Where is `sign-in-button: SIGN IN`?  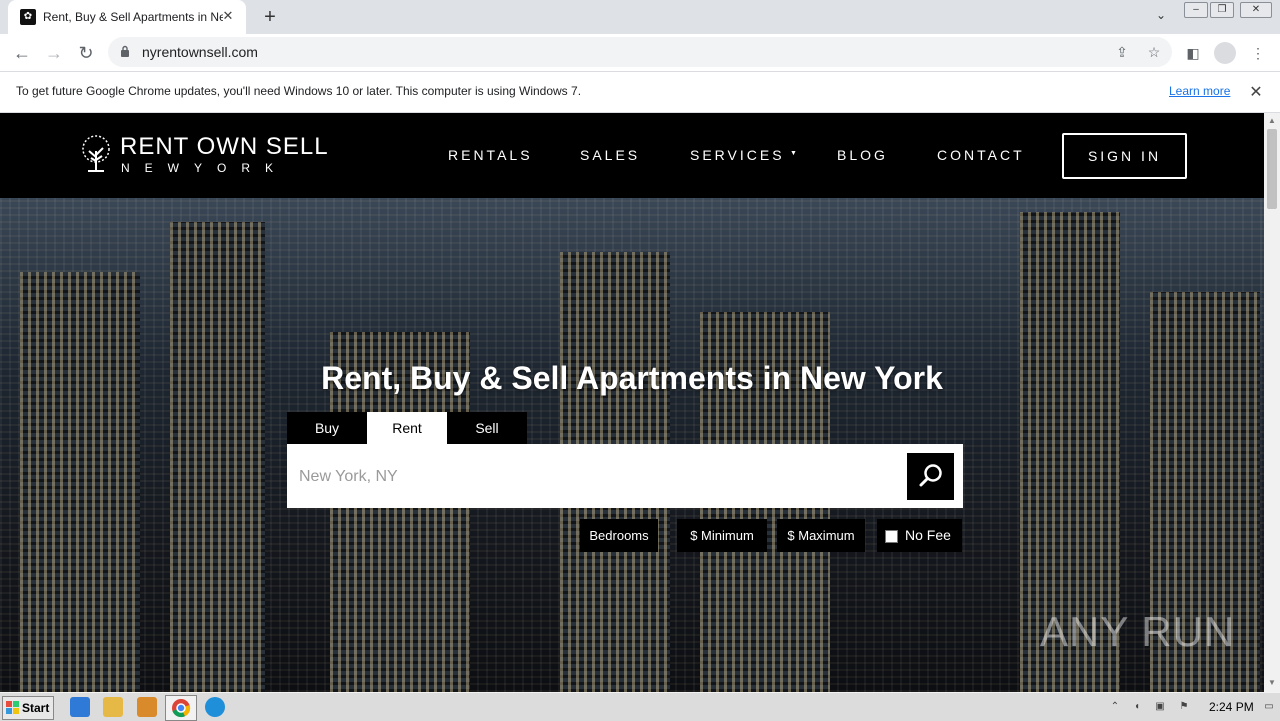
sign-in-button: SIGN IN is located at coordinates (1124, 156).